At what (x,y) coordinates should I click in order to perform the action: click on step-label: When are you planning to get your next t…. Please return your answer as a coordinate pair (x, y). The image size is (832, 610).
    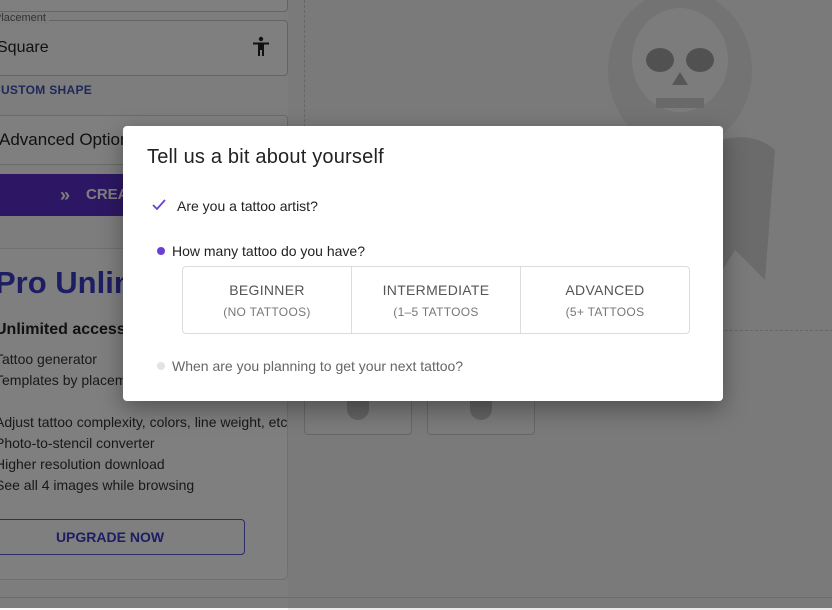
    Looking at the image, I should click on (318, 366).